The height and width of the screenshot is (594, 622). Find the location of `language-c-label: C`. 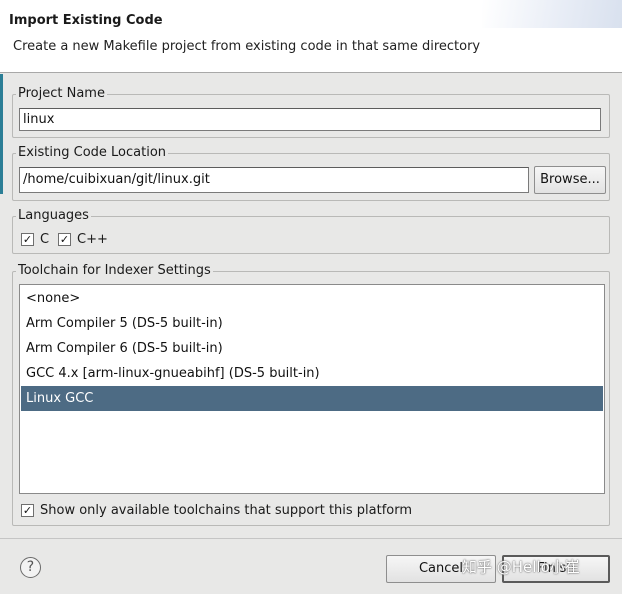

language-c-label: C is located at coordinates (45, 239).